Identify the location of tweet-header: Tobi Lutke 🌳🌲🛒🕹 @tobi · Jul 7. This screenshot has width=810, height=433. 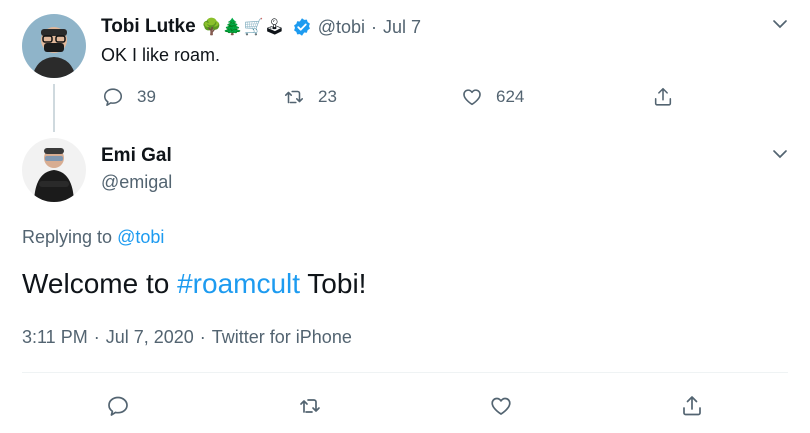
(261, 27).